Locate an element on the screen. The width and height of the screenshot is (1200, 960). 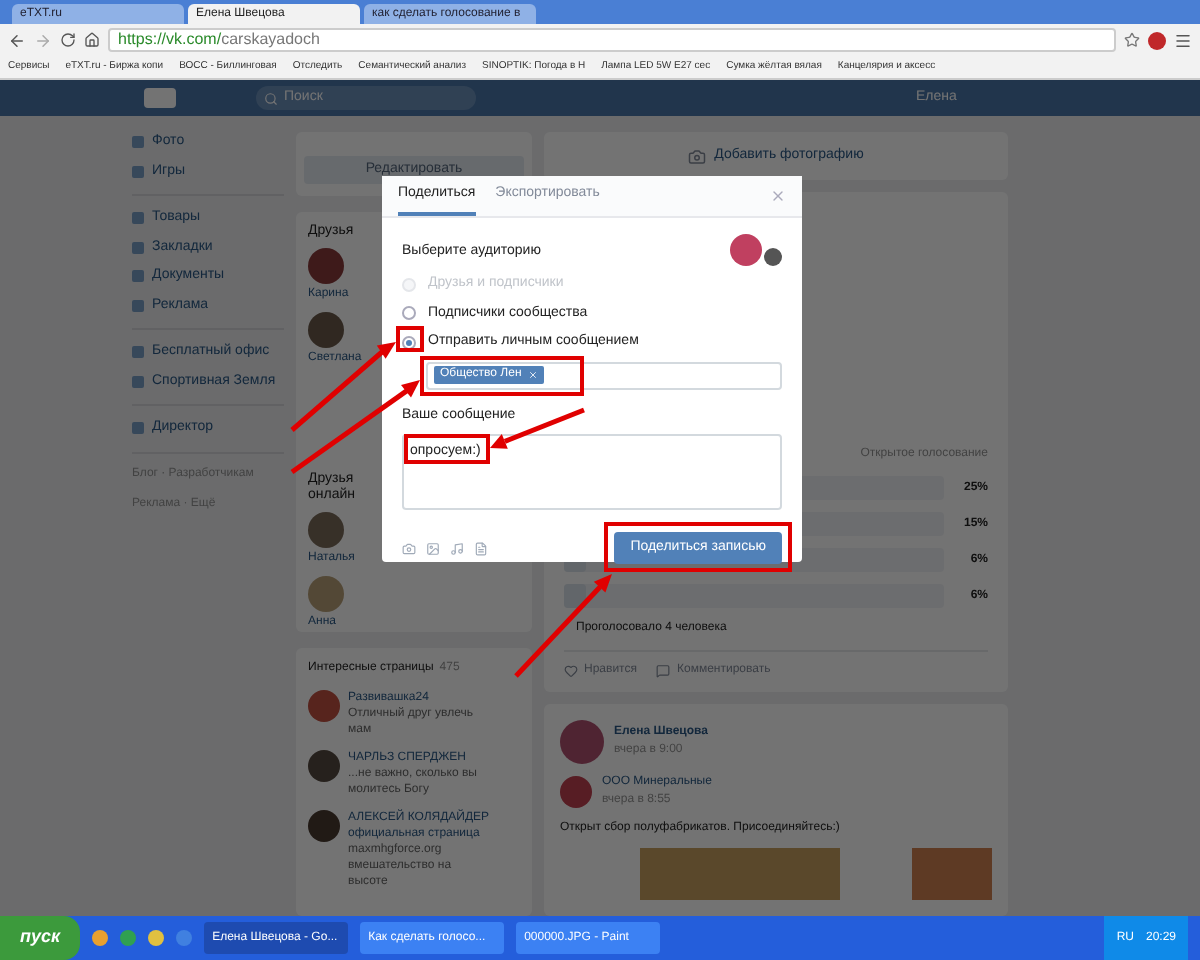
extension-icon is located at coordinates (1157, 40).